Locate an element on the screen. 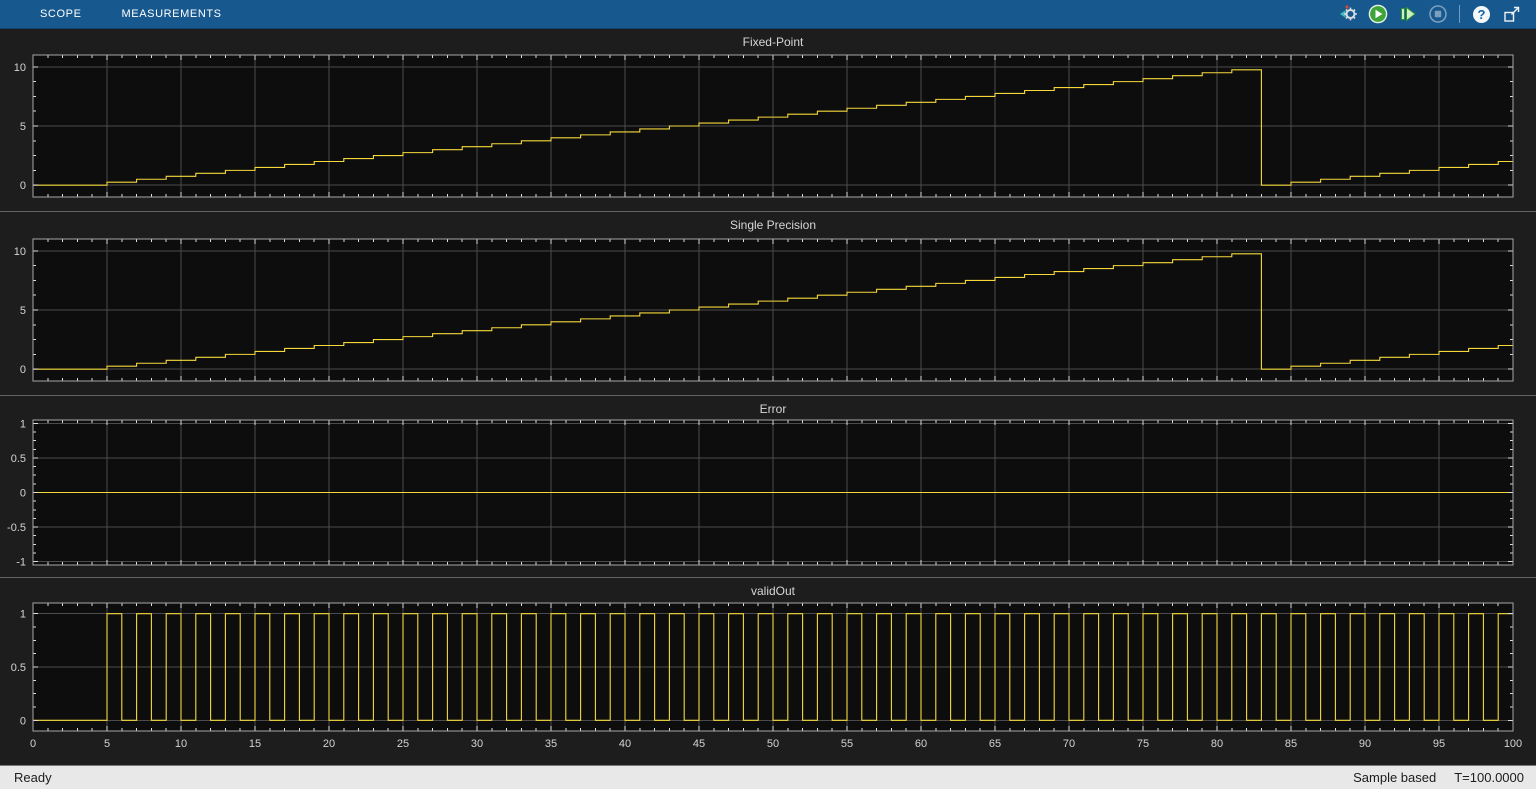  step-forward-button is located at coordinates (1407, 14).